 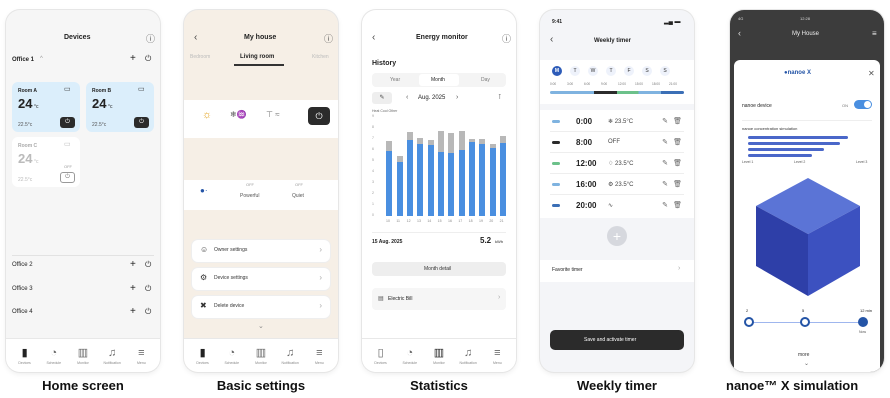 What do you see at coordinates (617, 206) in the screenshot?
I see `timer-entry: 20:00 ∿ ✎ 🗑` at bounding box center [617, 206].